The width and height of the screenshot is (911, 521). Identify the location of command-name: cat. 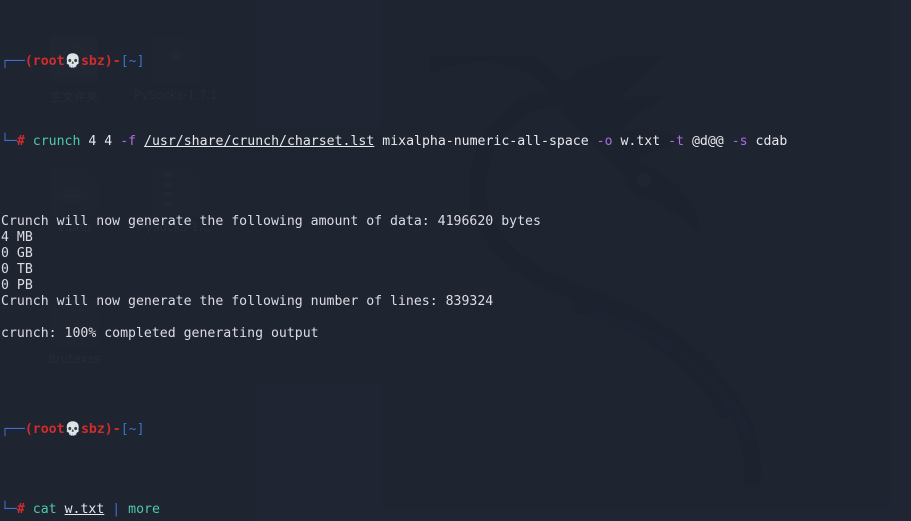
(44, 509).